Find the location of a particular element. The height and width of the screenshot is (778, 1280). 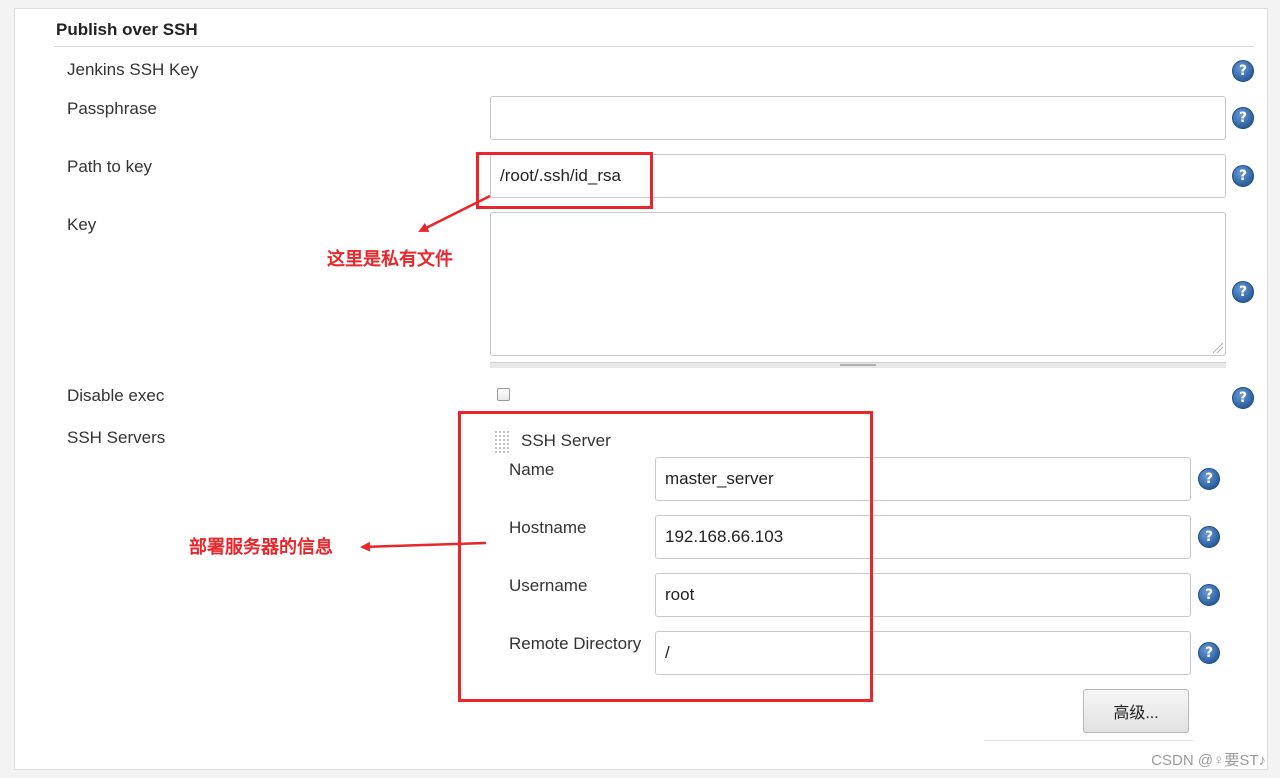

annotation-arrows is located at coordinates (425, 373).